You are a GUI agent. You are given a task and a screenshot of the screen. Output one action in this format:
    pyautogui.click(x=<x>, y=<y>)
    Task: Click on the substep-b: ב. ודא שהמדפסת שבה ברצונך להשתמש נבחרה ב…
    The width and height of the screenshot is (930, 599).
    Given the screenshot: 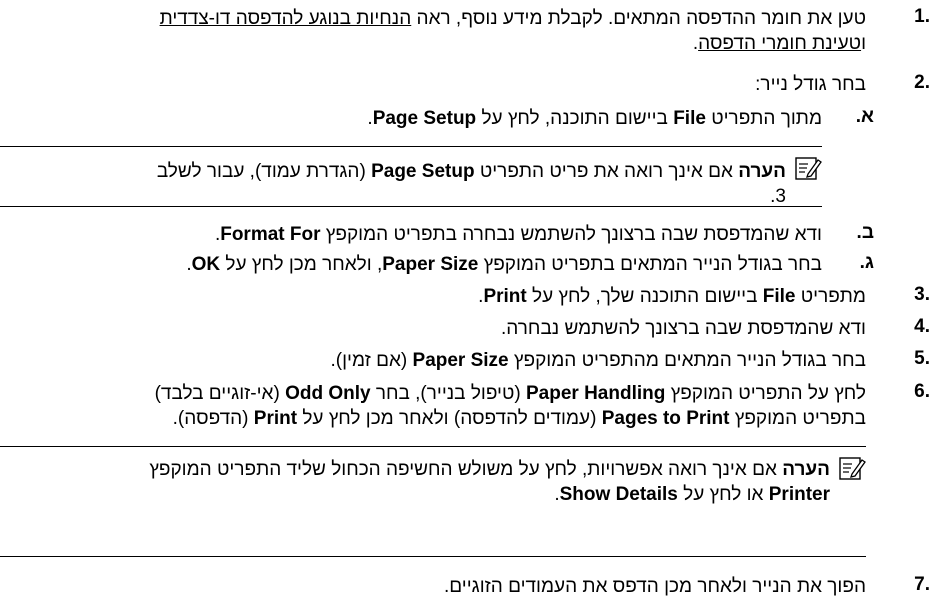 What is the action you would take?
    pyautogui.click(x=465, y=234)
    